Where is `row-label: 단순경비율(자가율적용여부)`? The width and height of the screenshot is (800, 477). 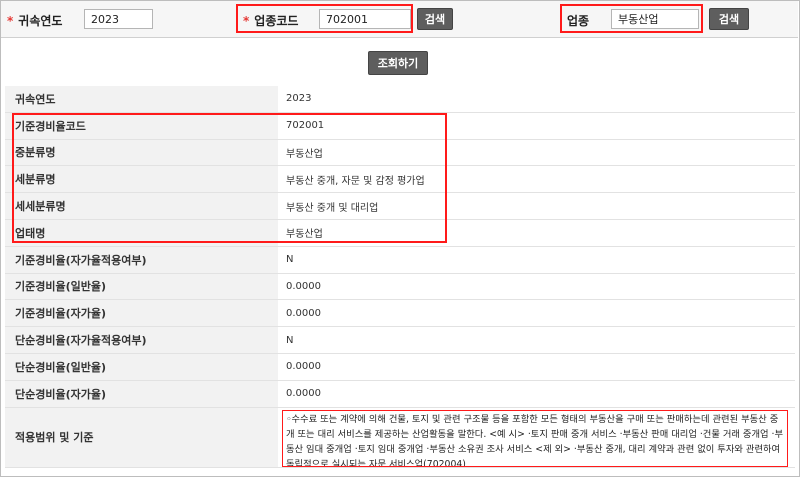
row-label: 단순경비율(자가율적용여부) is located at coordinates (141, 340).